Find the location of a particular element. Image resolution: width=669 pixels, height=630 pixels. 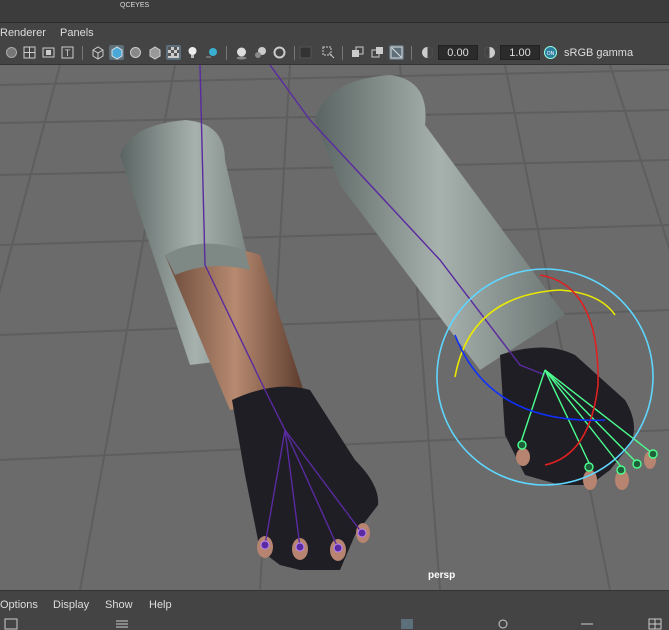

smooth-shade-icon is located at coordinates (116, 52).